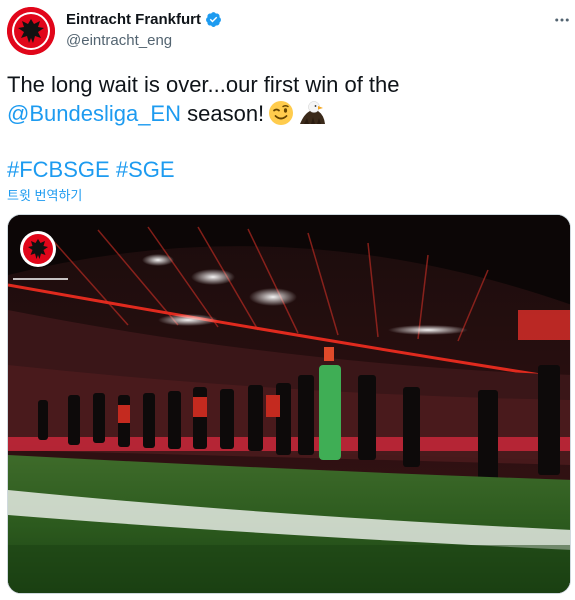  Describe the element at coordinates (94, 113) in the screenshot. I see `mention-link: @Bundesliga_EN` at that location.